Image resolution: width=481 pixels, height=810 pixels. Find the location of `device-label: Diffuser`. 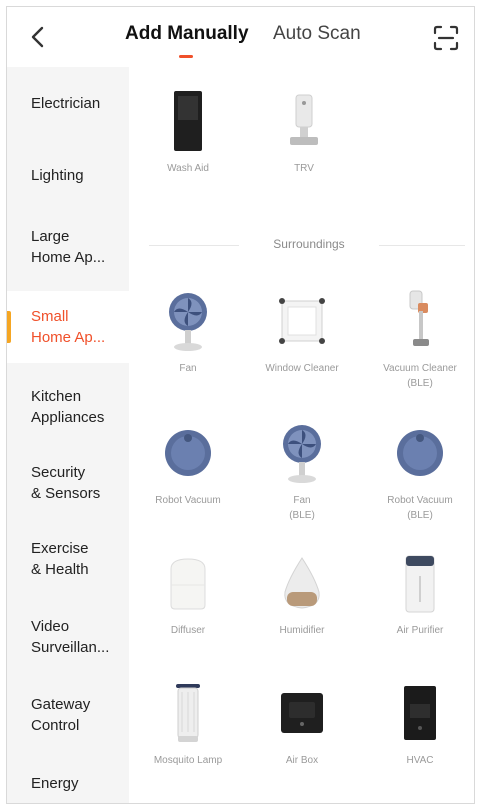

device-label: Diffuser is located at coordinates (188, 630).